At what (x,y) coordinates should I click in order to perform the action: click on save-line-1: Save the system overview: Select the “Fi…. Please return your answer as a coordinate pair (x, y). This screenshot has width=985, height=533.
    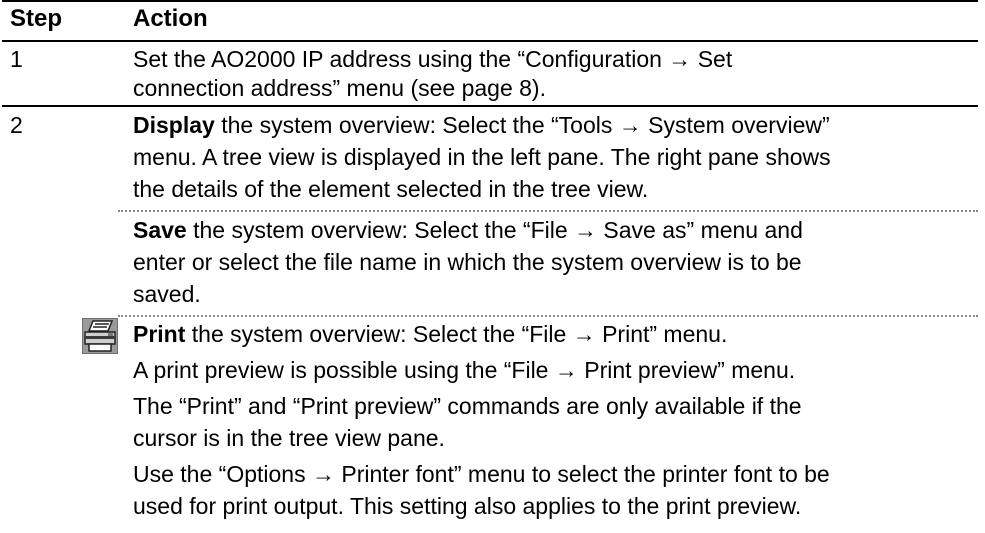
    Looking at the image, I should click on (468, 230).